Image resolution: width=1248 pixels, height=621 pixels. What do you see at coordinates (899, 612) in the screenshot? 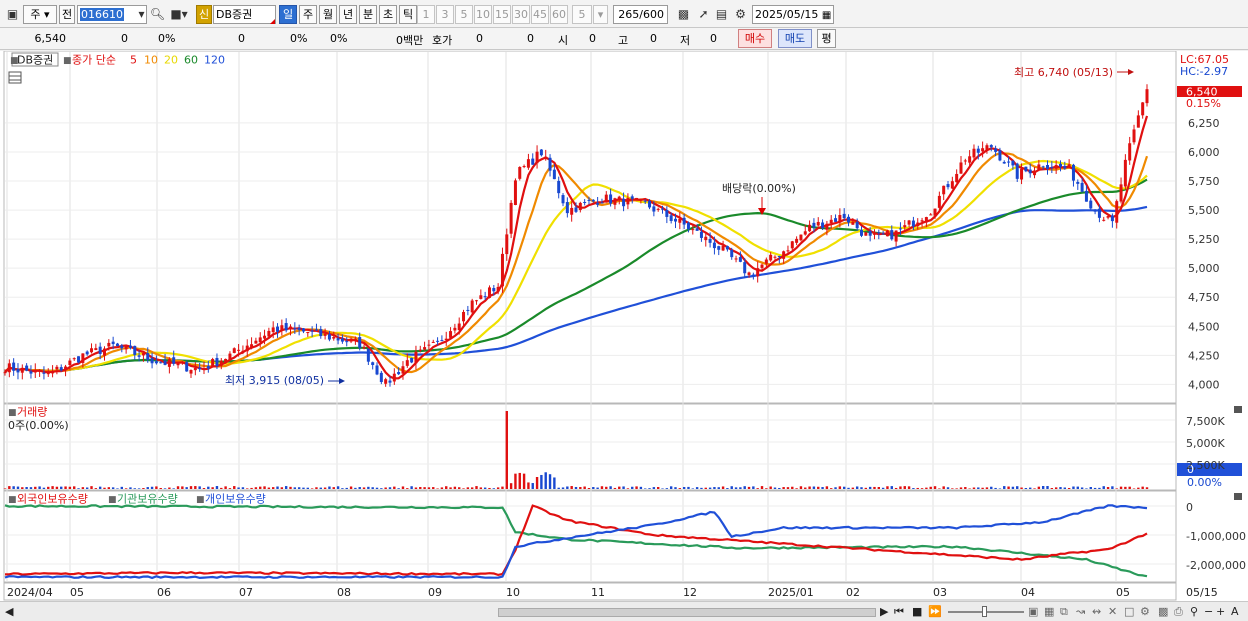
I see `rewind-icon: ⏮` at bounding box center [899, 612].